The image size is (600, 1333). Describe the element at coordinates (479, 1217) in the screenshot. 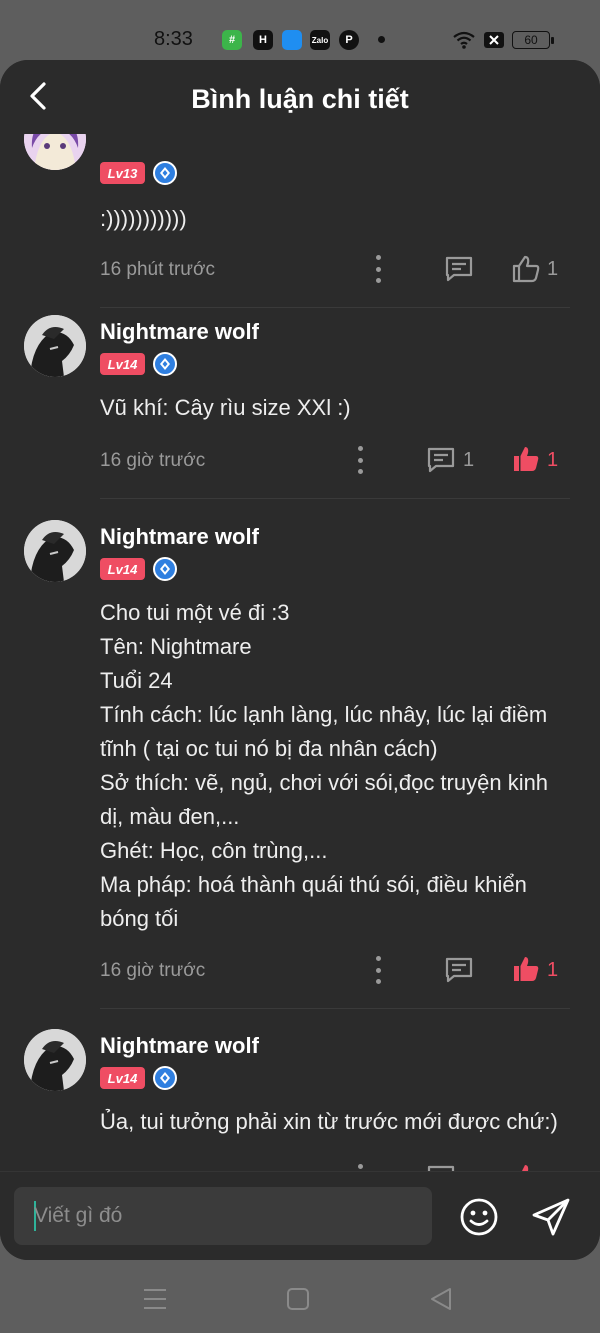

I see `smiley-icon` at that location.